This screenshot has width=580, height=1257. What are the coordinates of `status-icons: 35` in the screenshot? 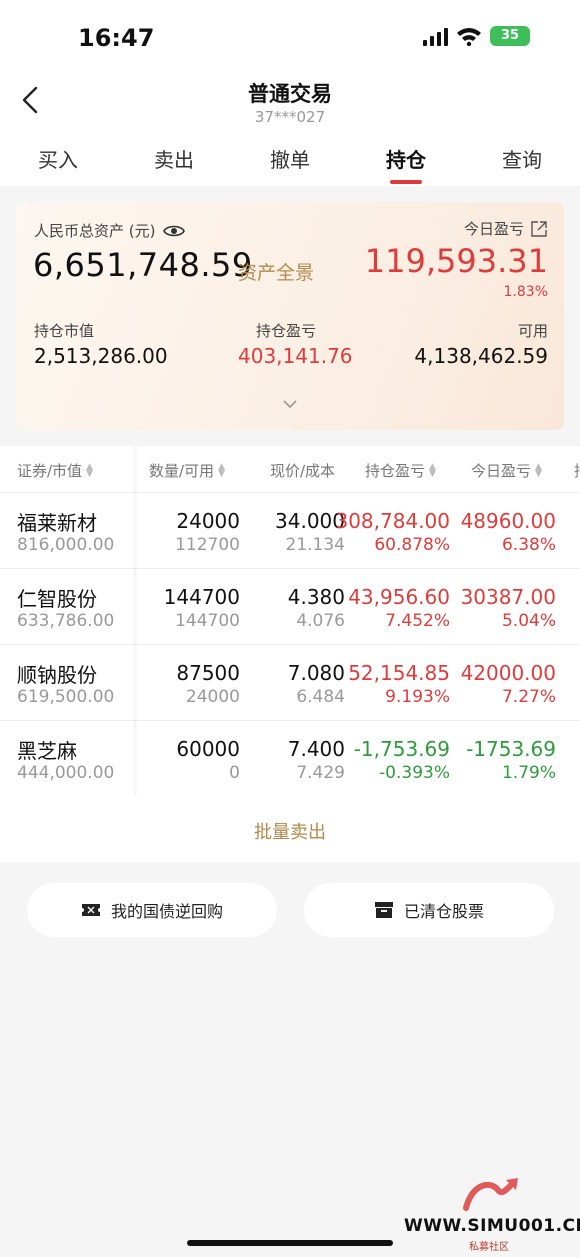 It's located at (476, 36).